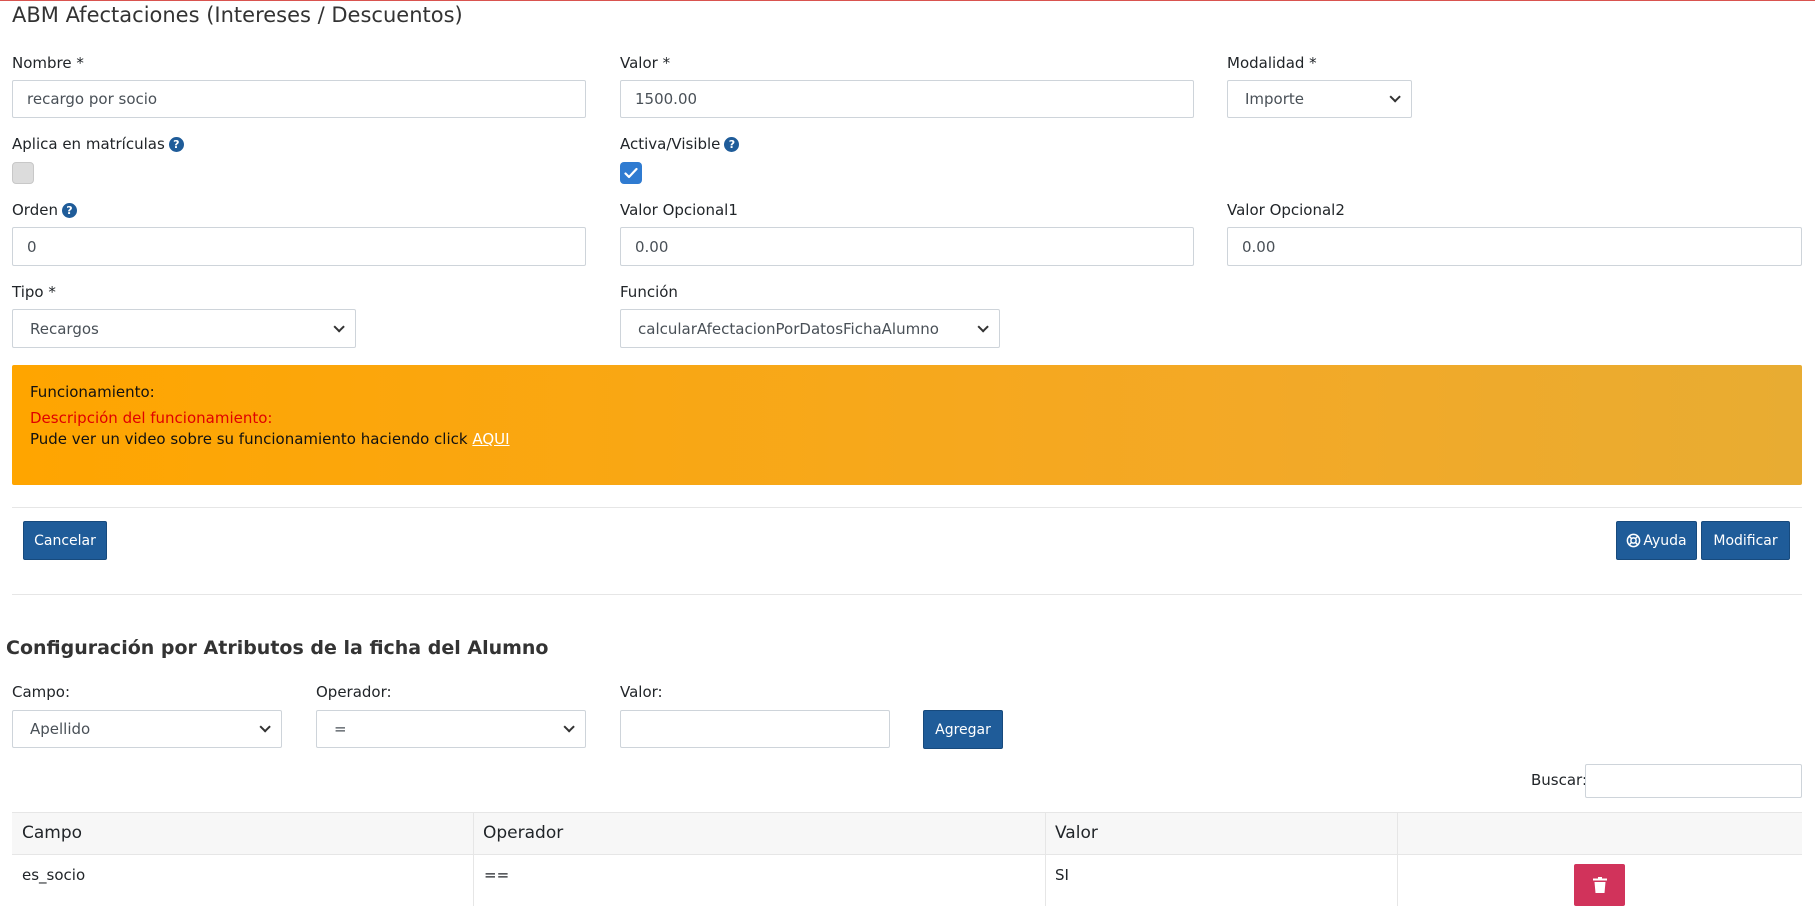 Image resolution: width=1815 pixels, height=906 pixels. What do you see at coordinates (64, 328) in the screenshot?
I see `tipo-value: Recargos` at bounding box center [64, 328].